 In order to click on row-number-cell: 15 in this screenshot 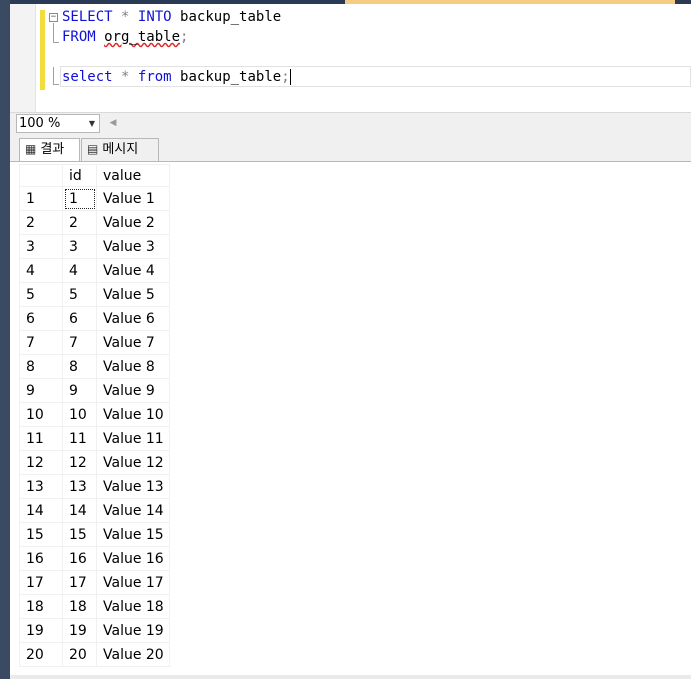, I will do `click(41, 534)`.